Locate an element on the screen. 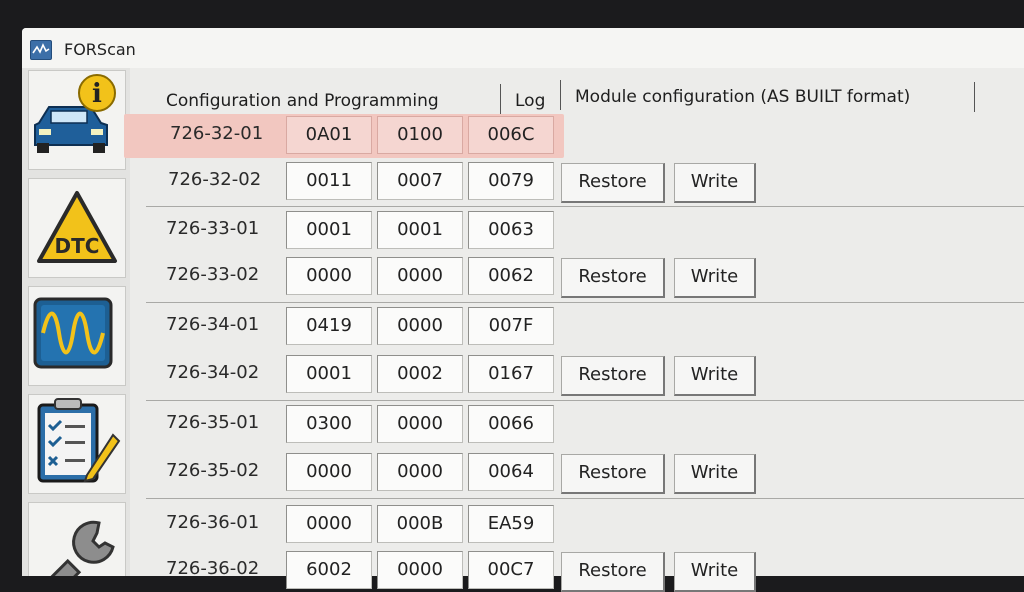  row-address-label: 726-35-01 is located at coordinates (213, 422).